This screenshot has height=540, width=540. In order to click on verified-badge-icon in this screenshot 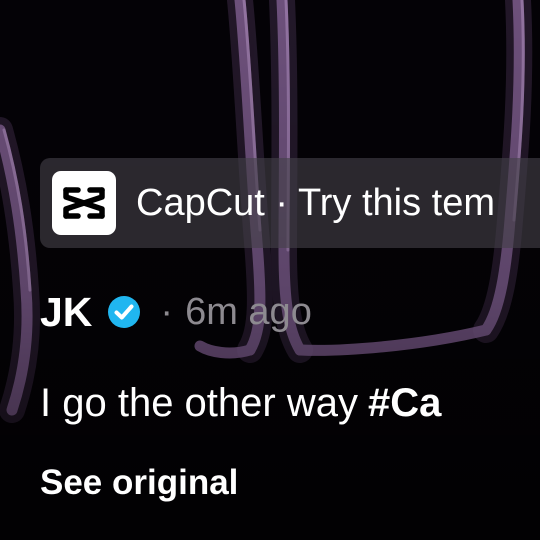, I will do `click(124, 312)`.